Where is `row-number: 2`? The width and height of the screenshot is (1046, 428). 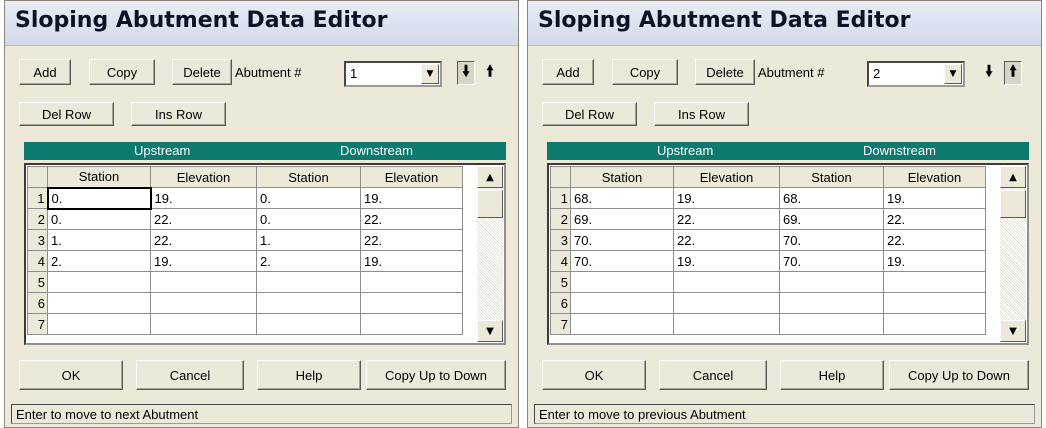 row-number: 2 is located at coordinates (37, 219).